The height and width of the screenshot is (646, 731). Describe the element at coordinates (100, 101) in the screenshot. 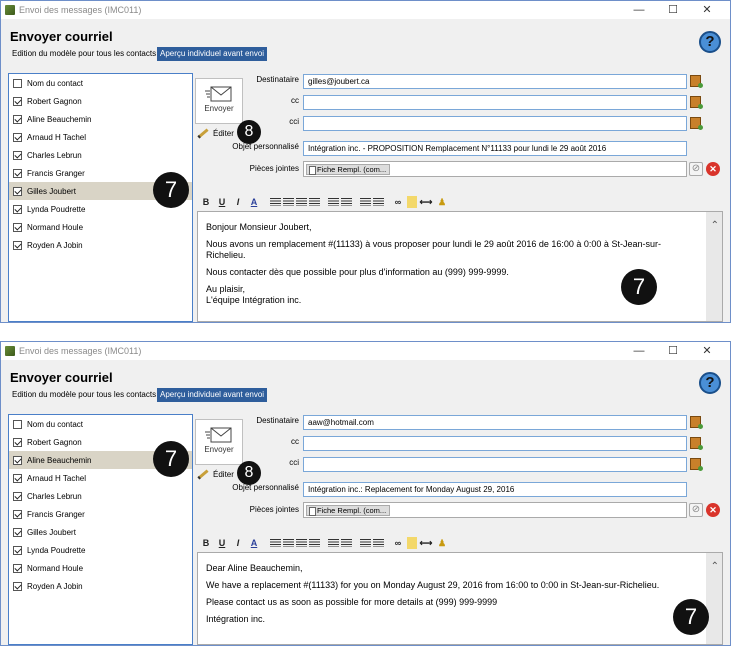

I see `contact-row: Robert Gagnon` at that location.